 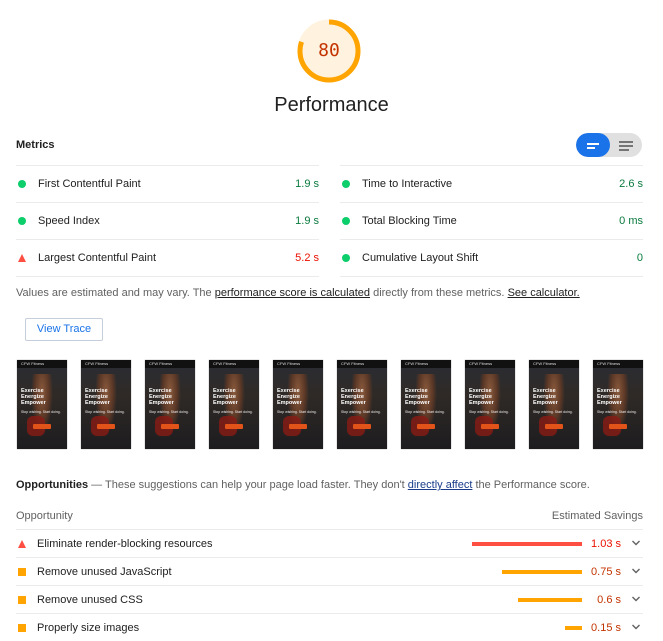 I want to click on metric-speed-index: Speed Index 1.9 s, so click(x=167, y=220).